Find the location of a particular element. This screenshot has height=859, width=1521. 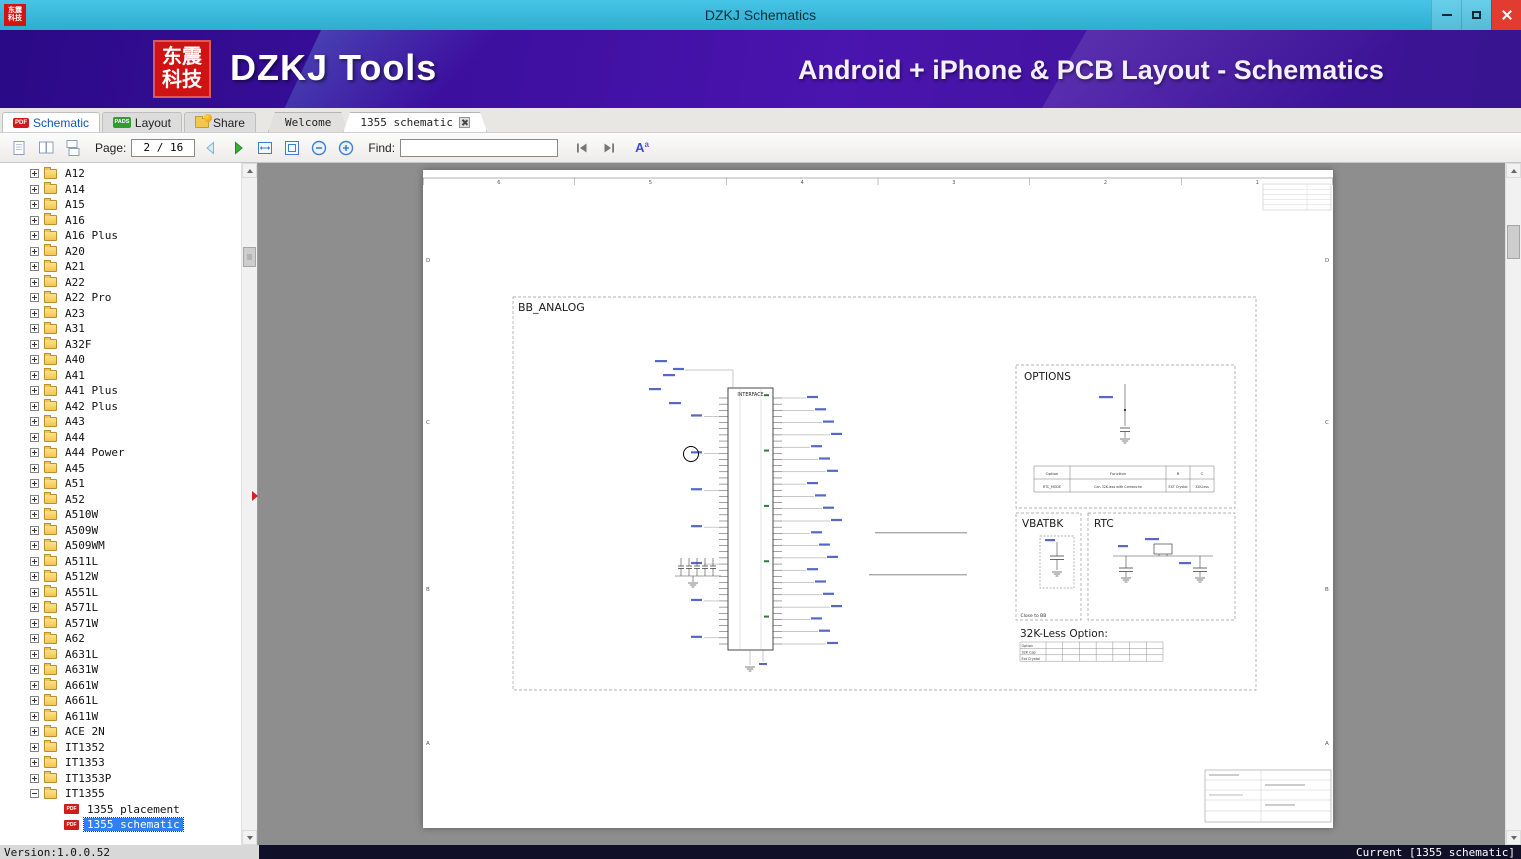

tree-item-a62: A62 is located at coordinates (120, 639).